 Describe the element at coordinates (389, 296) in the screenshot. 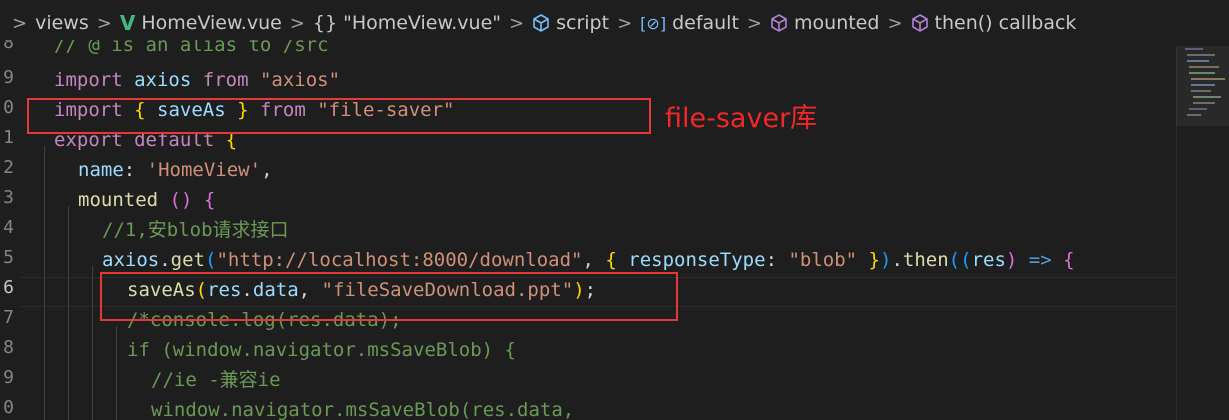

I see `highlight-box-saveas` at that location.